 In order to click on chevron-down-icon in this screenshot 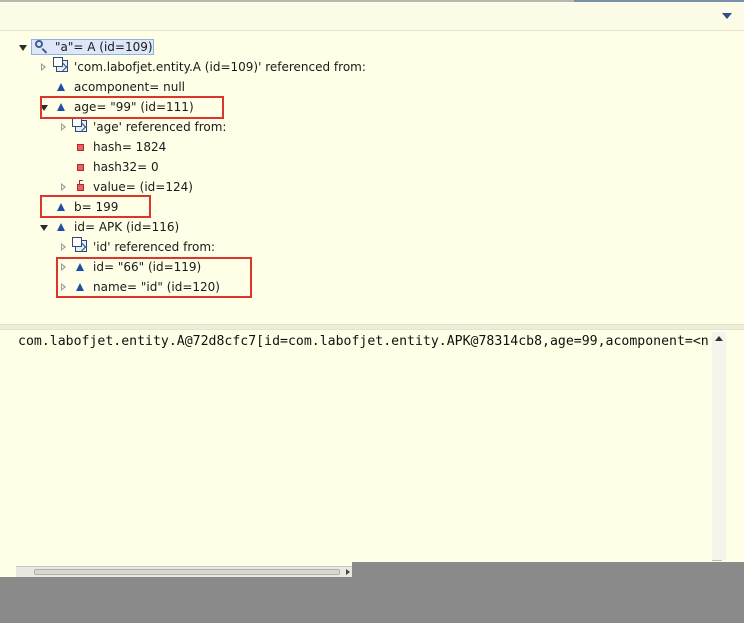, I will do `click(727, 16)`.